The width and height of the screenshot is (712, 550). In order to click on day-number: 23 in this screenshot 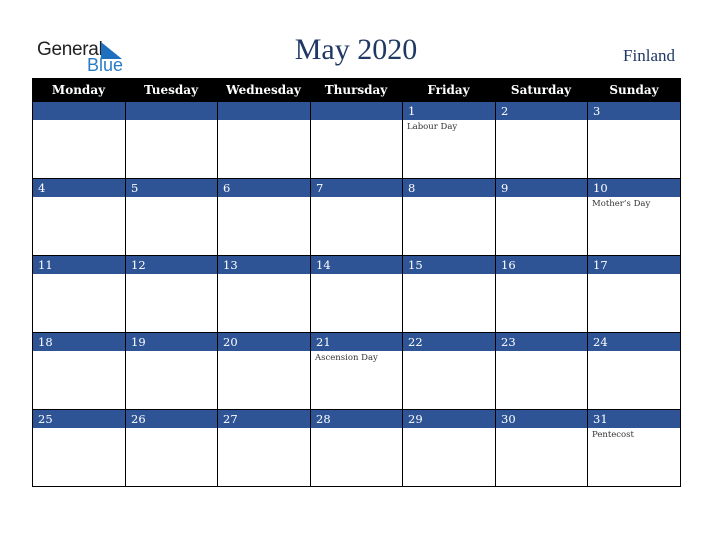, I will do `click(541, 342)`.